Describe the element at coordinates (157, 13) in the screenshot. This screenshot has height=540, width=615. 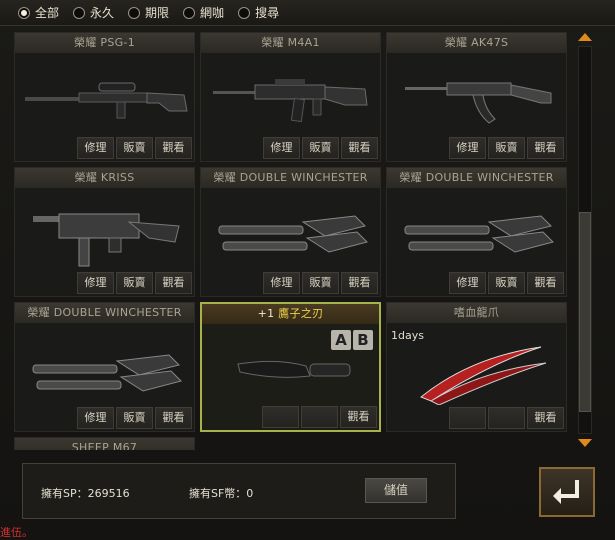
I see `filter-label: 期限` at that location.